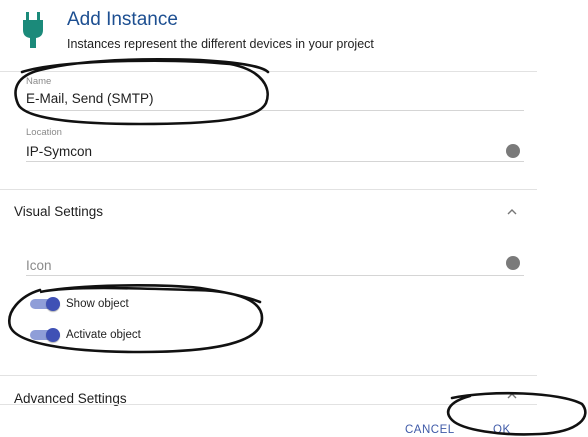 Image resolution: width=588 pixels, height=437 pixels. Describe the element at coordinates (275, 161) in the screenshot. I see `location-field-underline` at that location.